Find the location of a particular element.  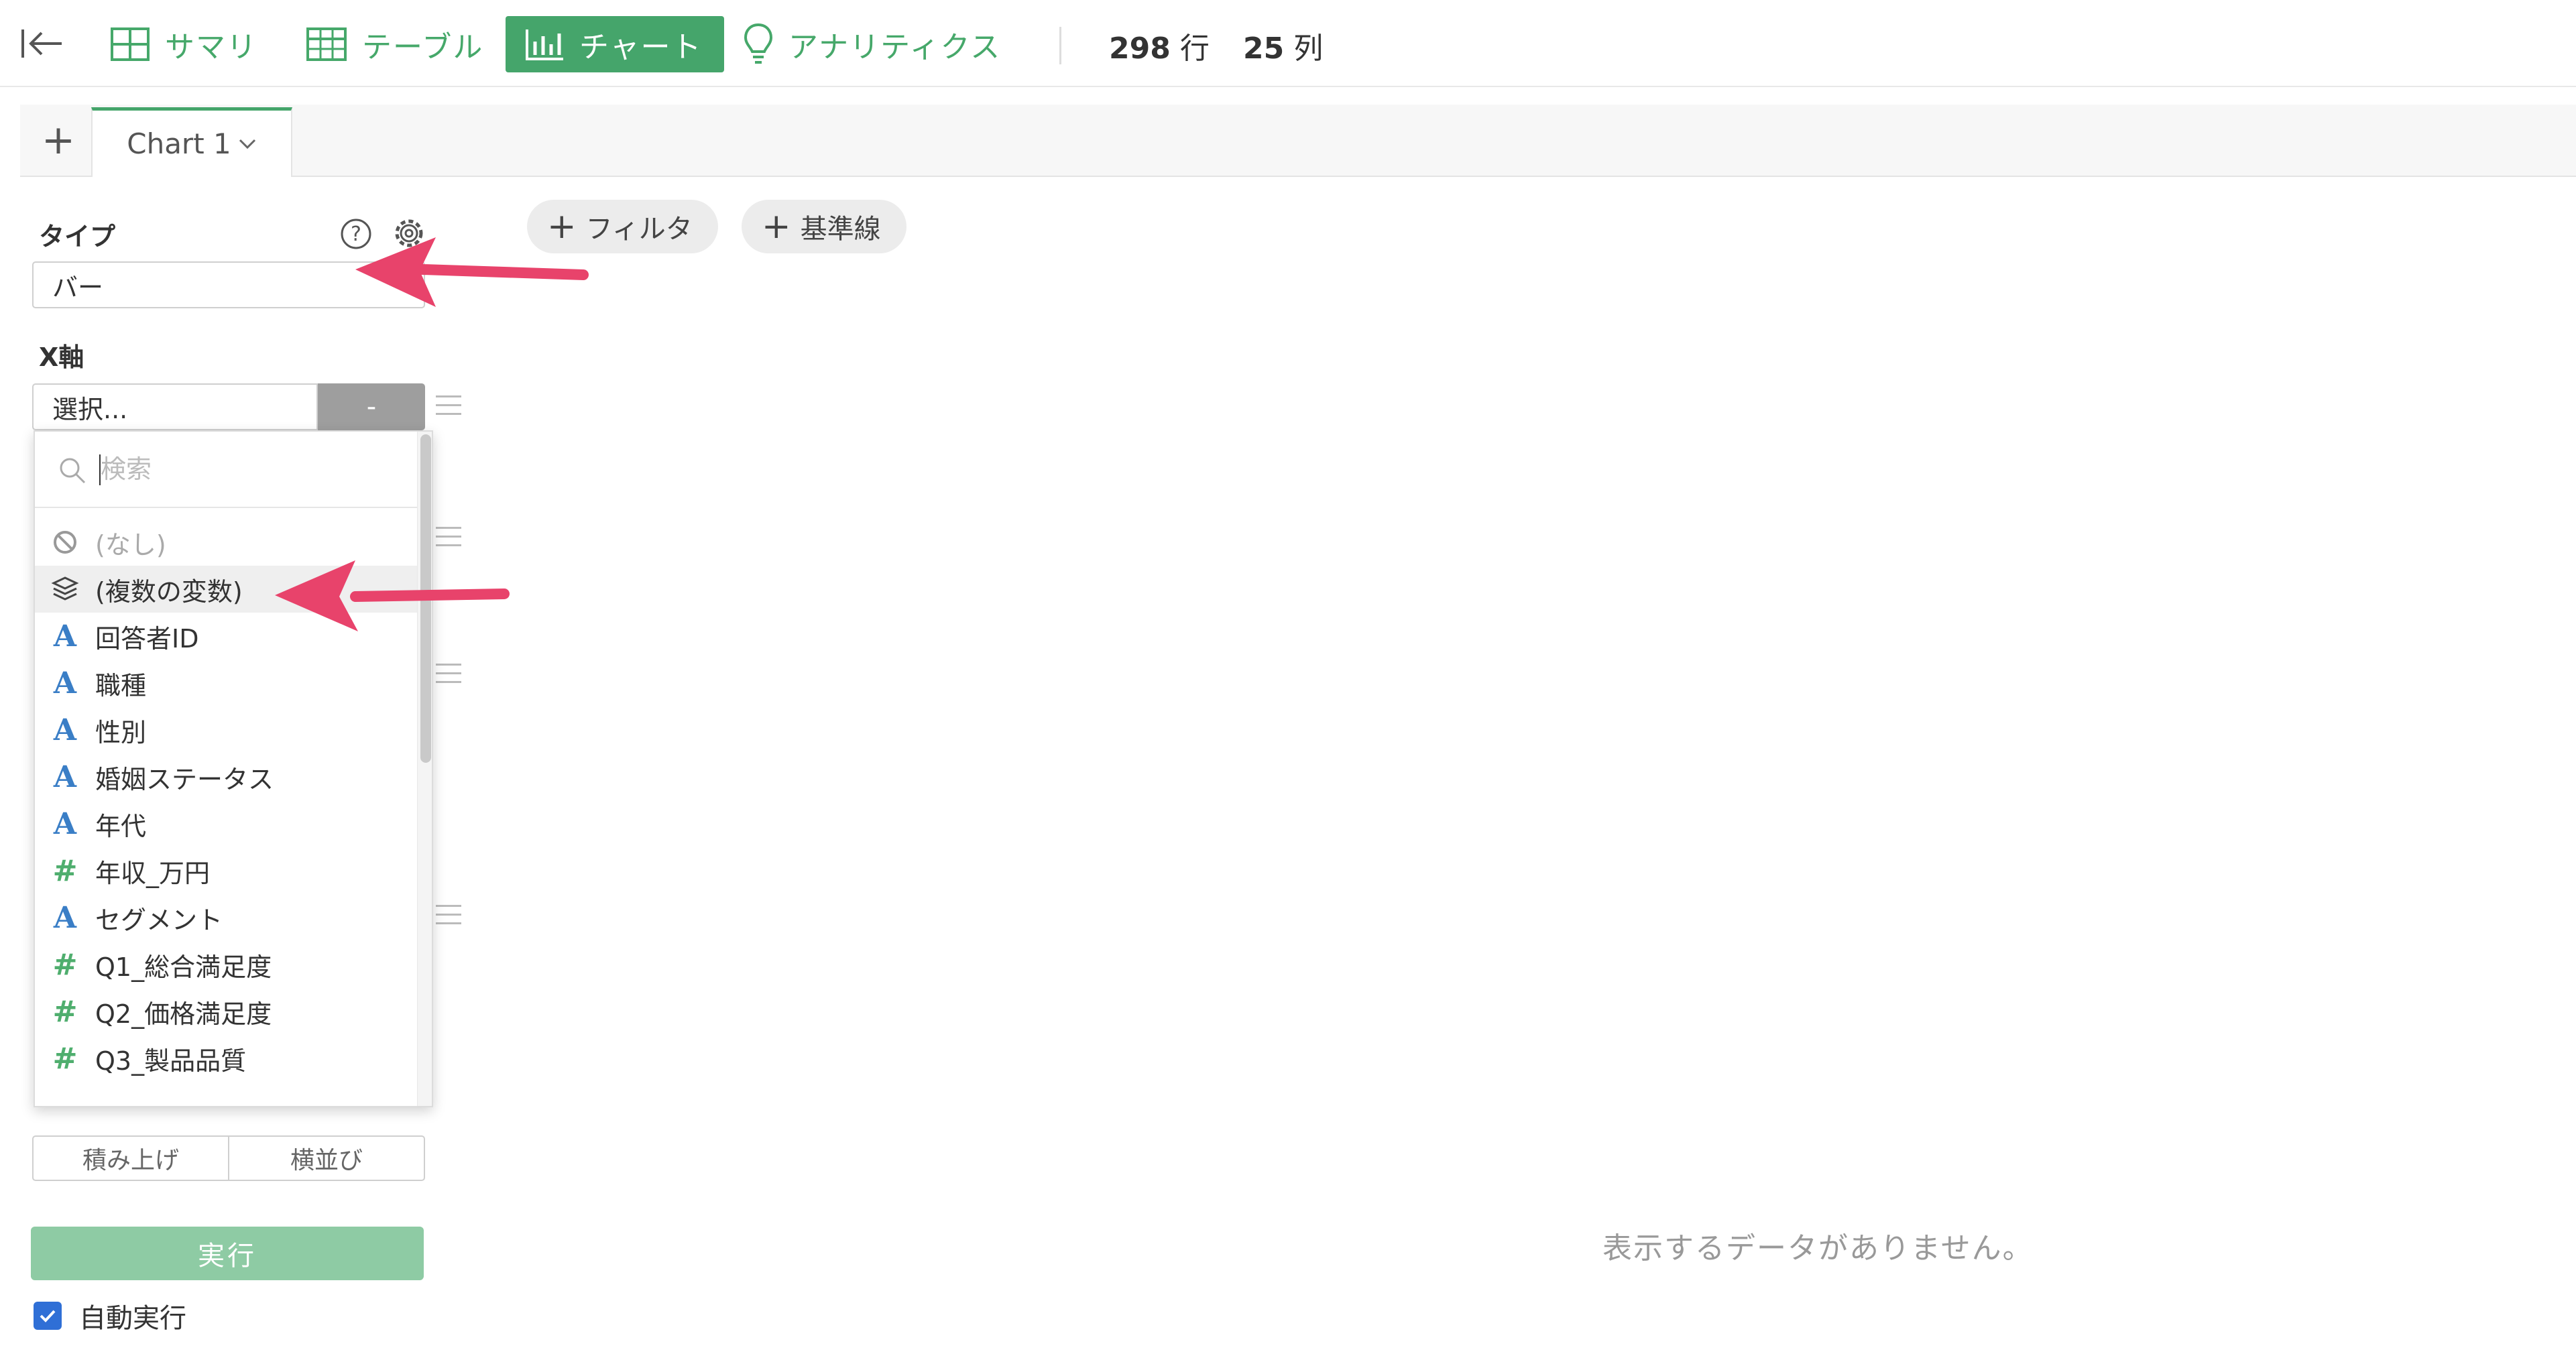

option-label: 回答者ID is located at coordinates (147, 639).